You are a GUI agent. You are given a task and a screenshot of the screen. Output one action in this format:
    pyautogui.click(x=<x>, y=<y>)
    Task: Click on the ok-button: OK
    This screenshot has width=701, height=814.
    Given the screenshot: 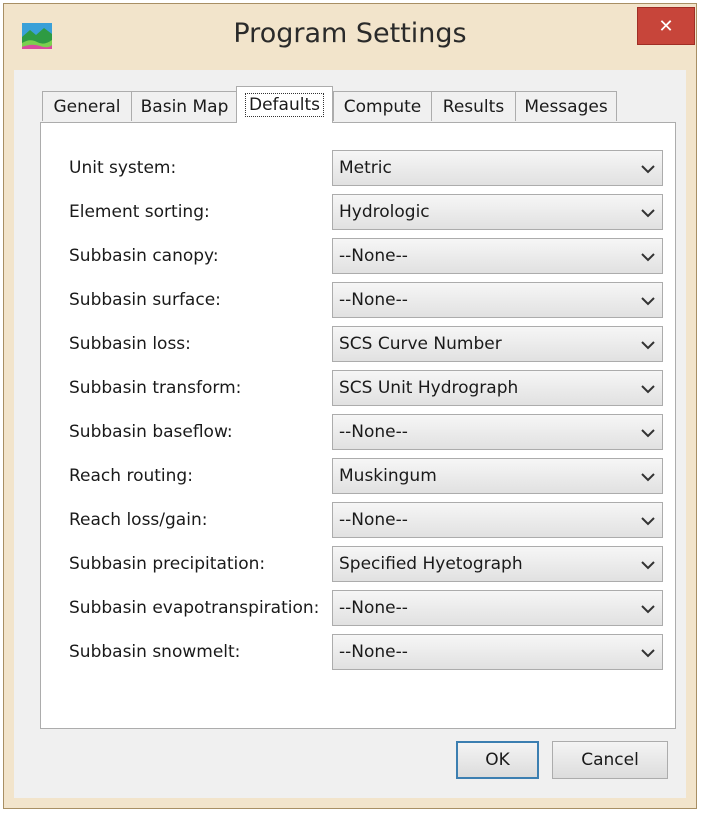 What is the action you would take?
    pyautogui.click(x=497, y=760)
    